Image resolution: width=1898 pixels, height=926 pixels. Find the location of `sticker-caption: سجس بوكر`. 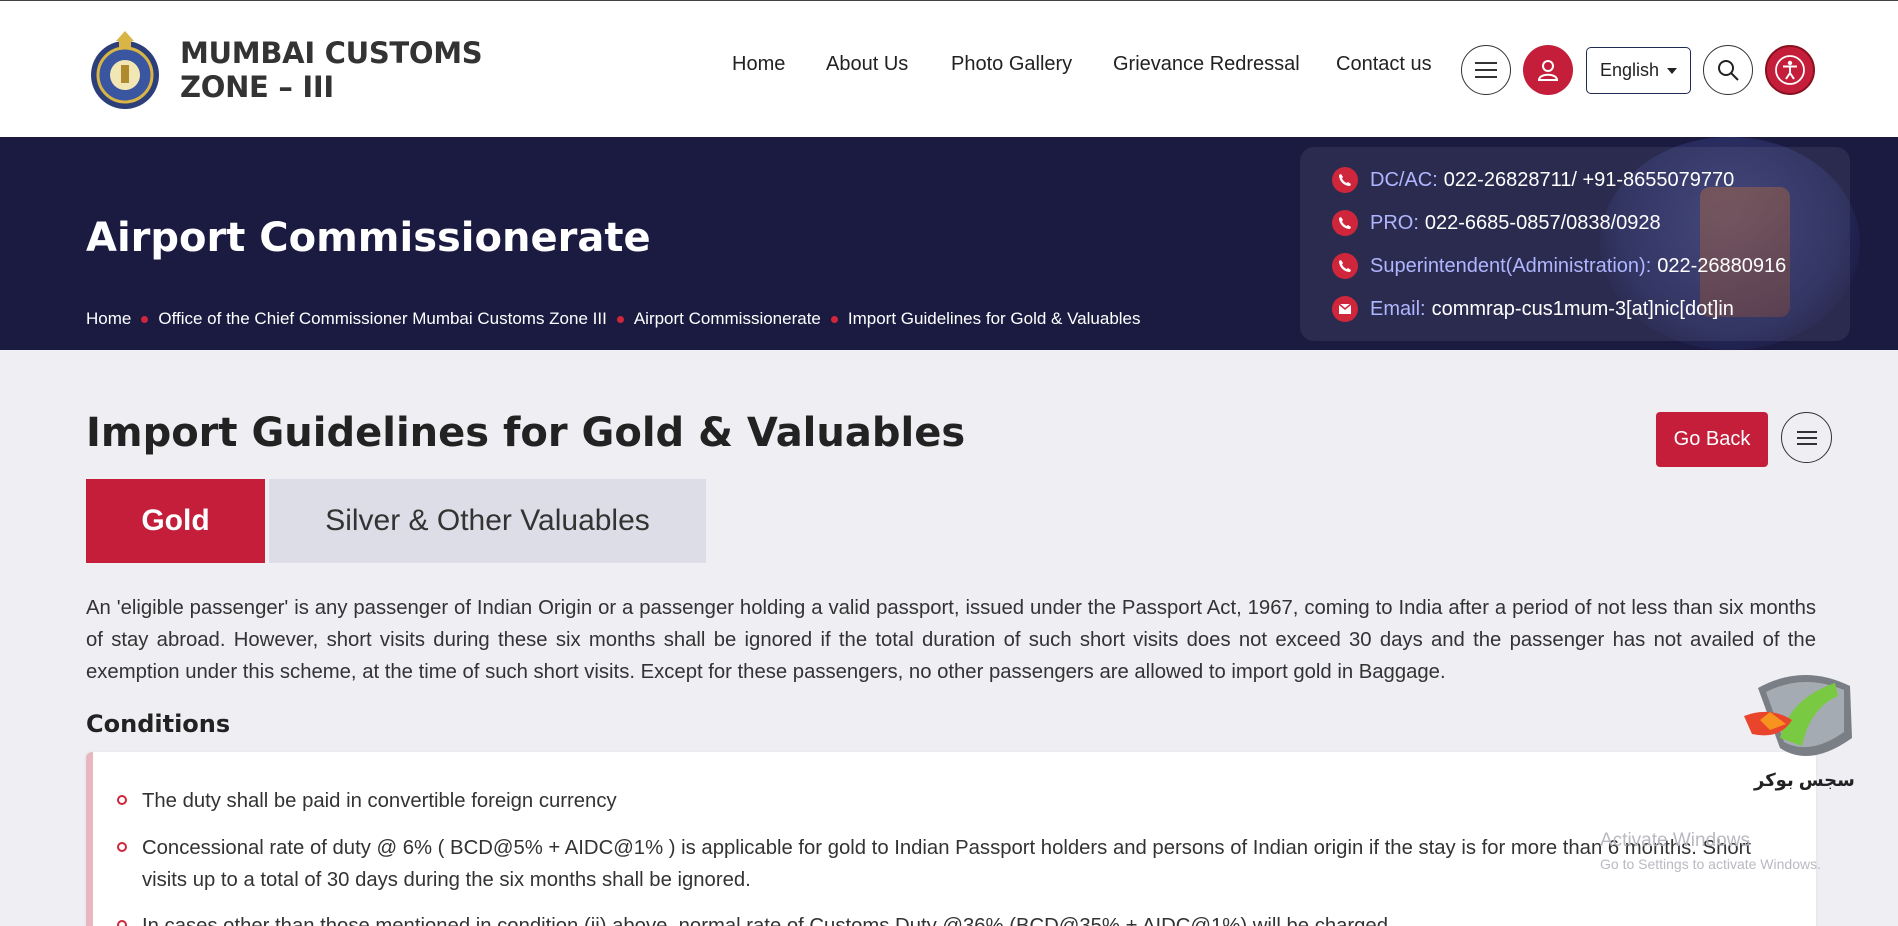

sticker-caption: سجس بوكر is located at coordinates (1804, 780).